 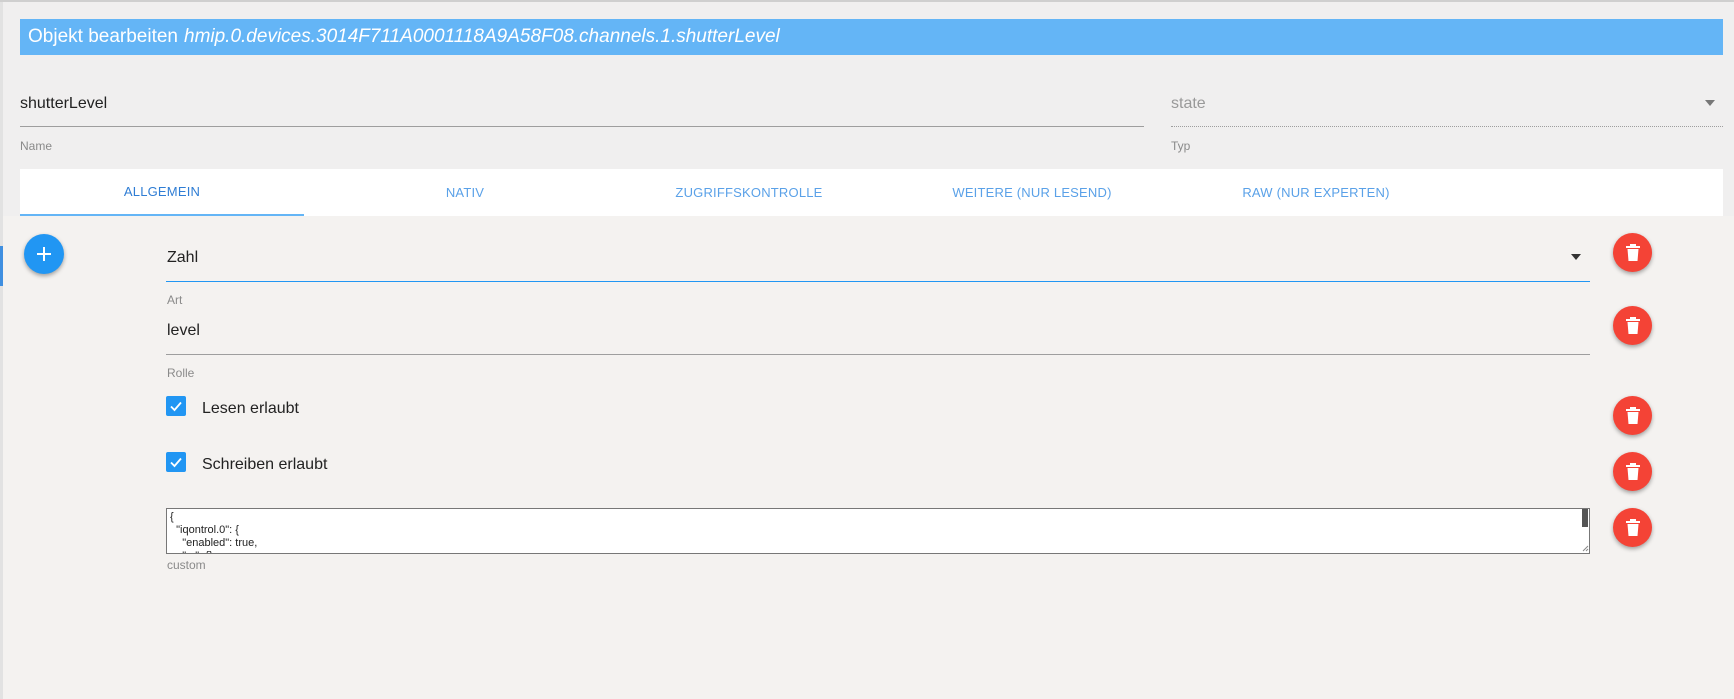 I want to click on type-select-underline, so click(x=1447, y=126).